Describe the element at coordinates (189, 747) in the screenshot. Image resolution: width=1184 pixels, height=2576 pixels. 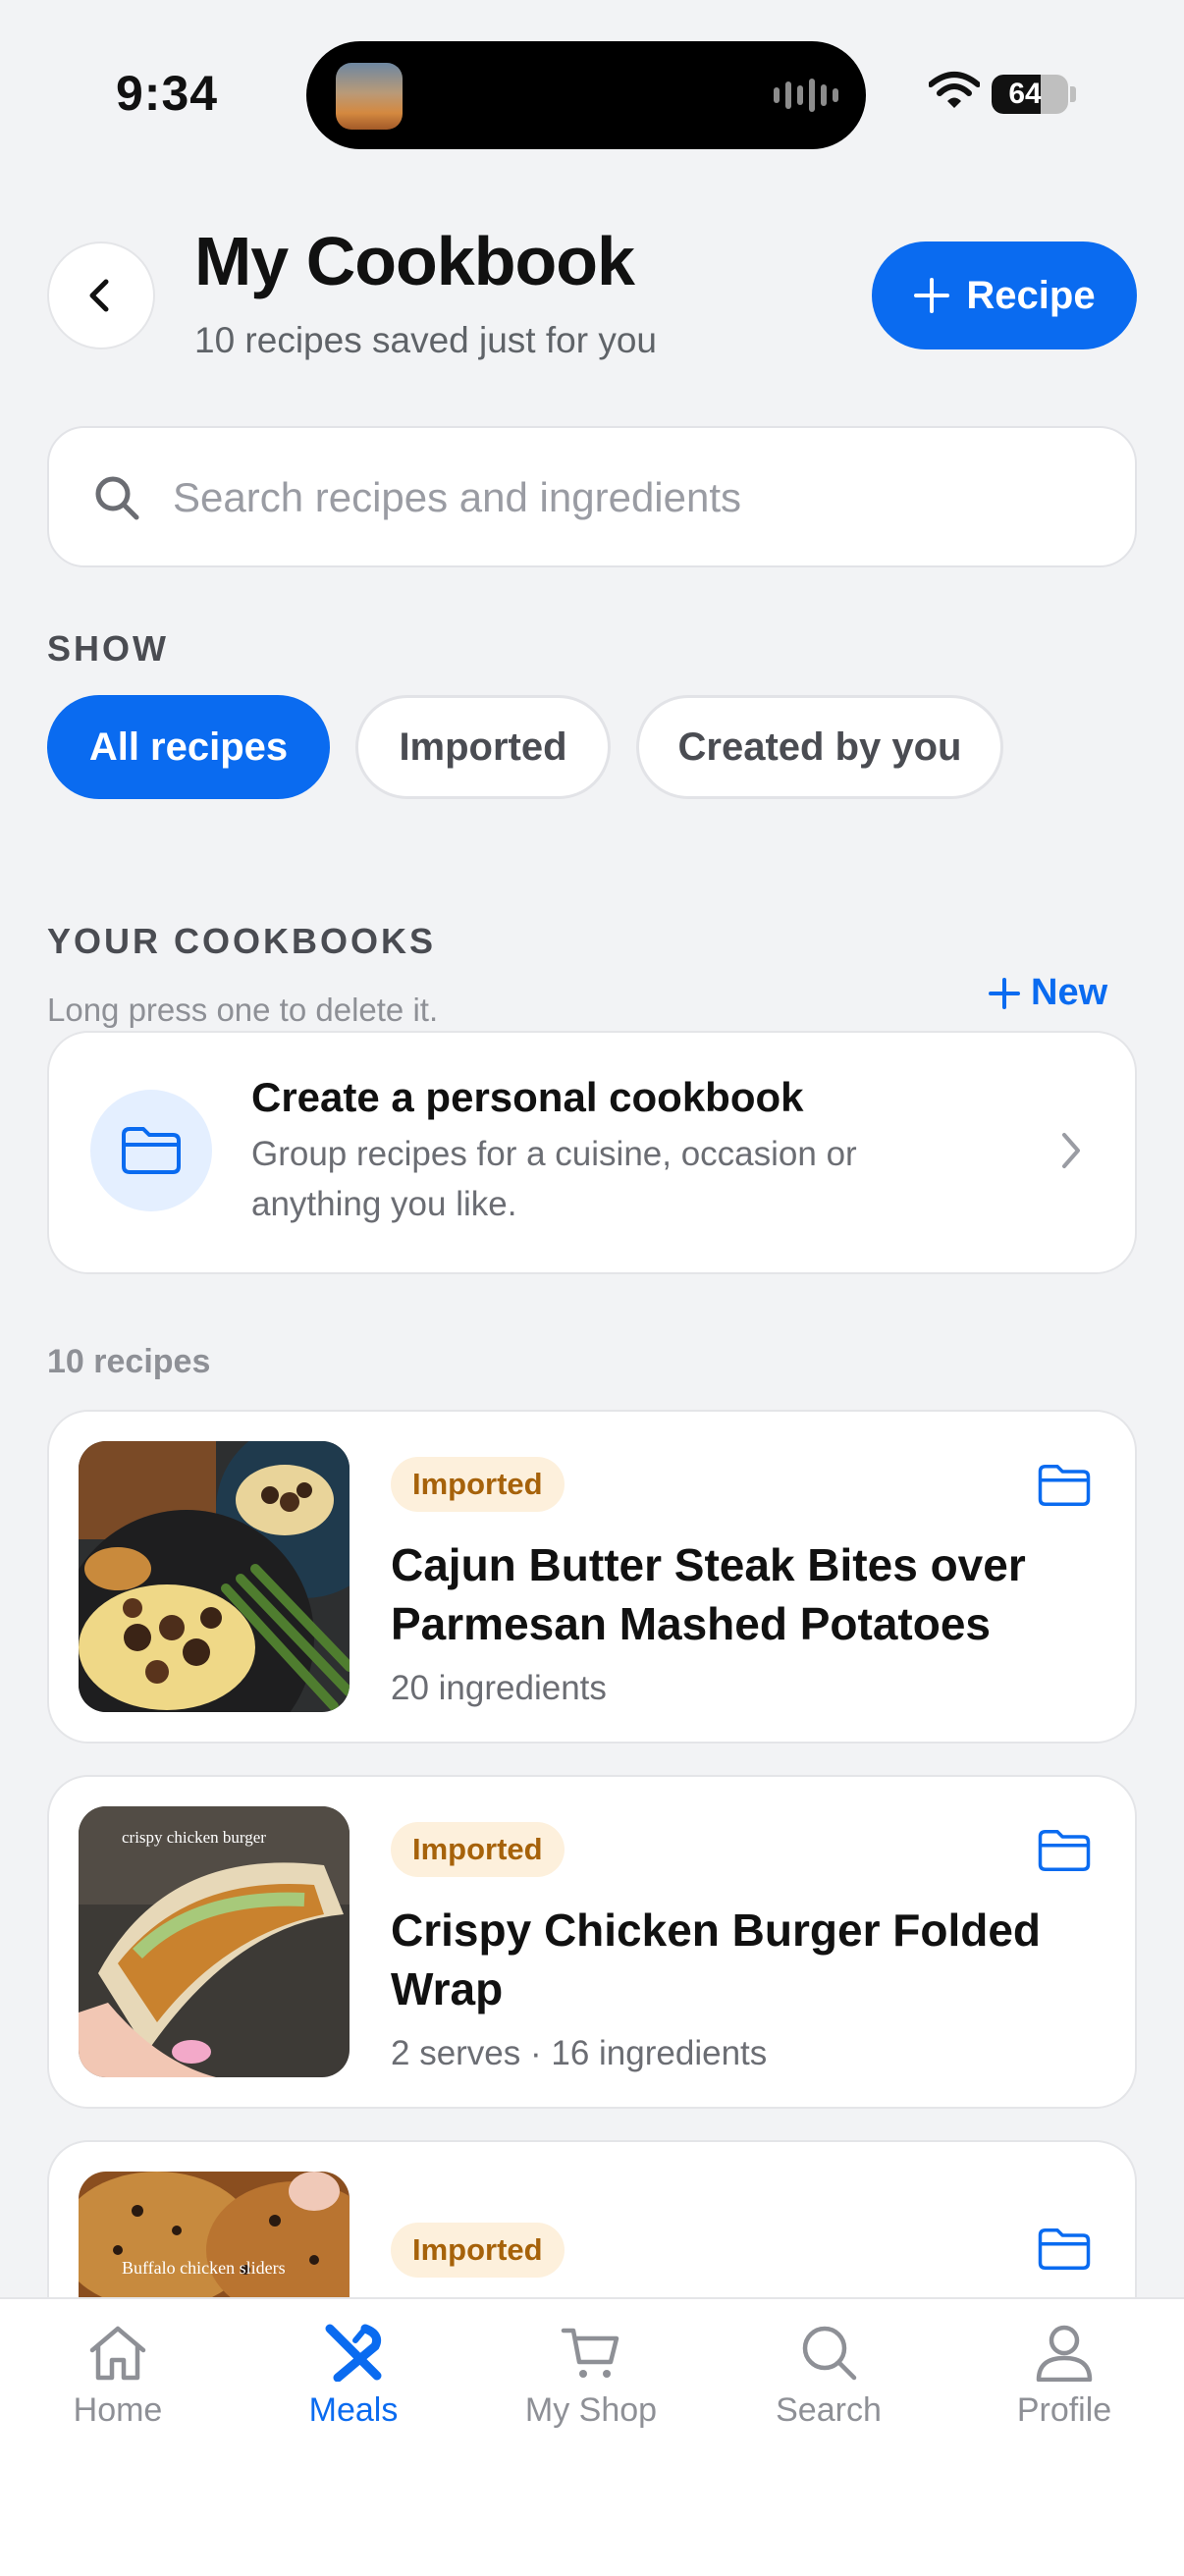
I see `filter-chip-all-recipes: All recipes` at that location.